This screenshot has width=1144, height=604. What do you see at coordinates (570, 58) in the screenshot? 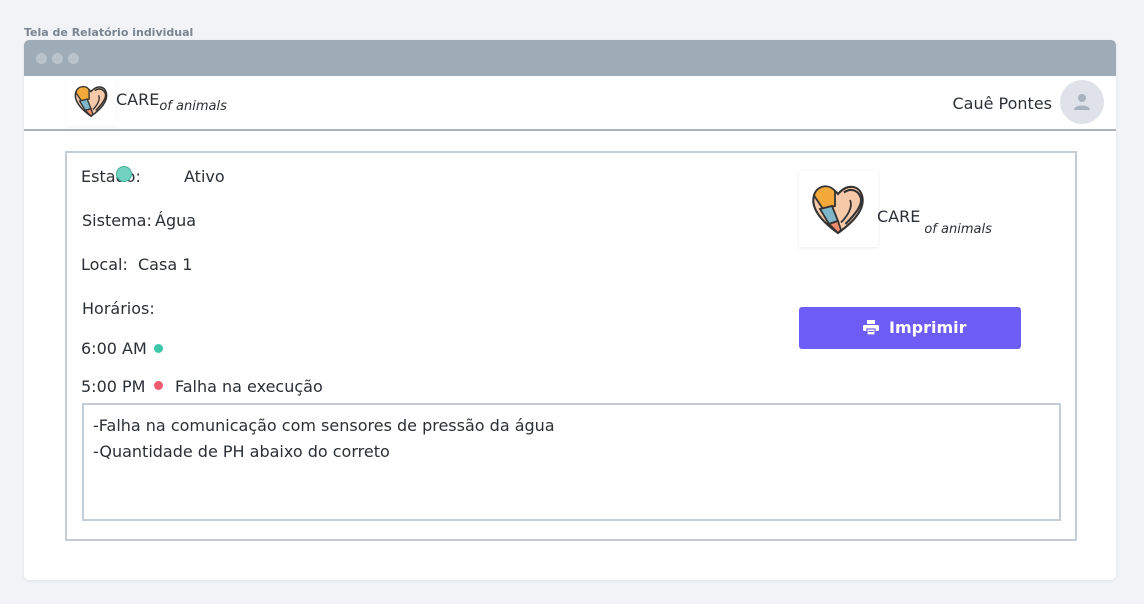
I see `window-titlebar` at bounding box center [570, 58].